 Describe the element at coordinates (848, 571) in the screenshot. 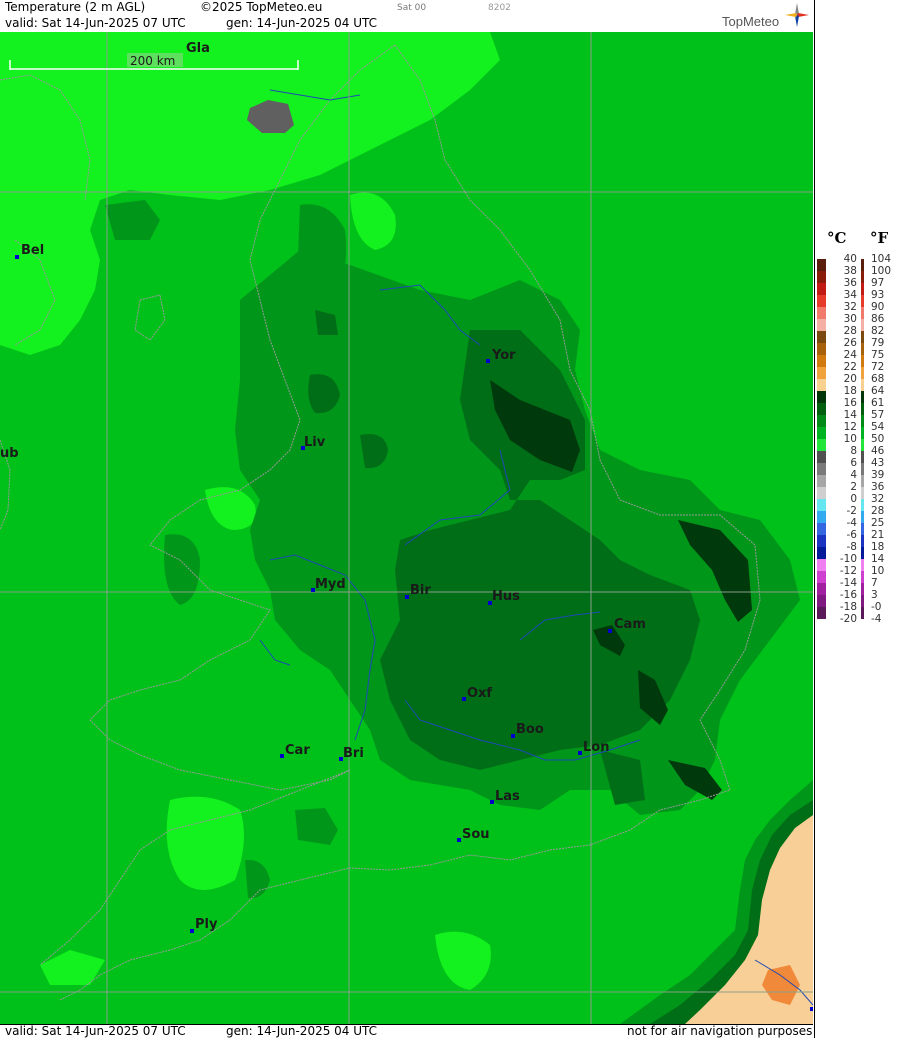

I see `legend-celsius-value: -12` at that location.